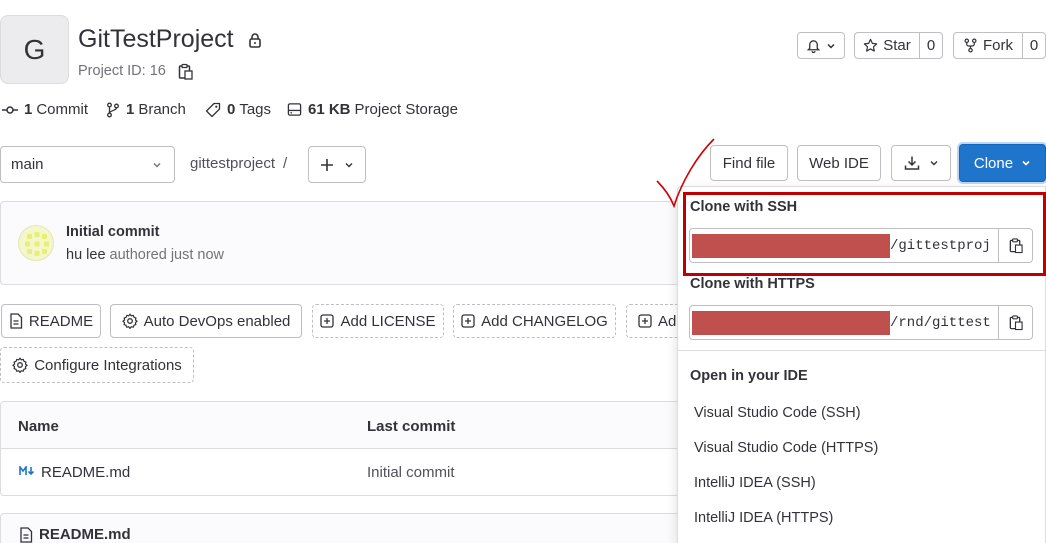 This screenshot has width=1046, height=543. What do you see at coordinates (749, 376) in the screenshot?
I see `ide-title: Open in your IDE` at bounding box center [749, 376].